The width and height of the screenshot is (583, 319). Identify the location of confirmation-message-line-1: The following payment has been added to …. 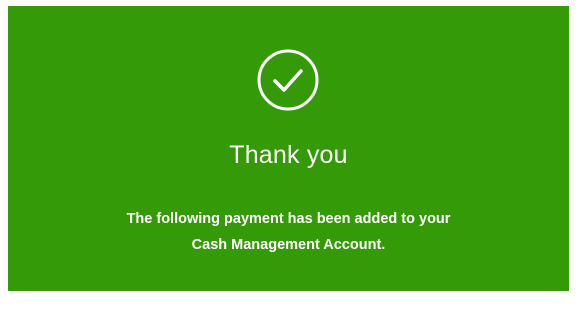
(288, 219).